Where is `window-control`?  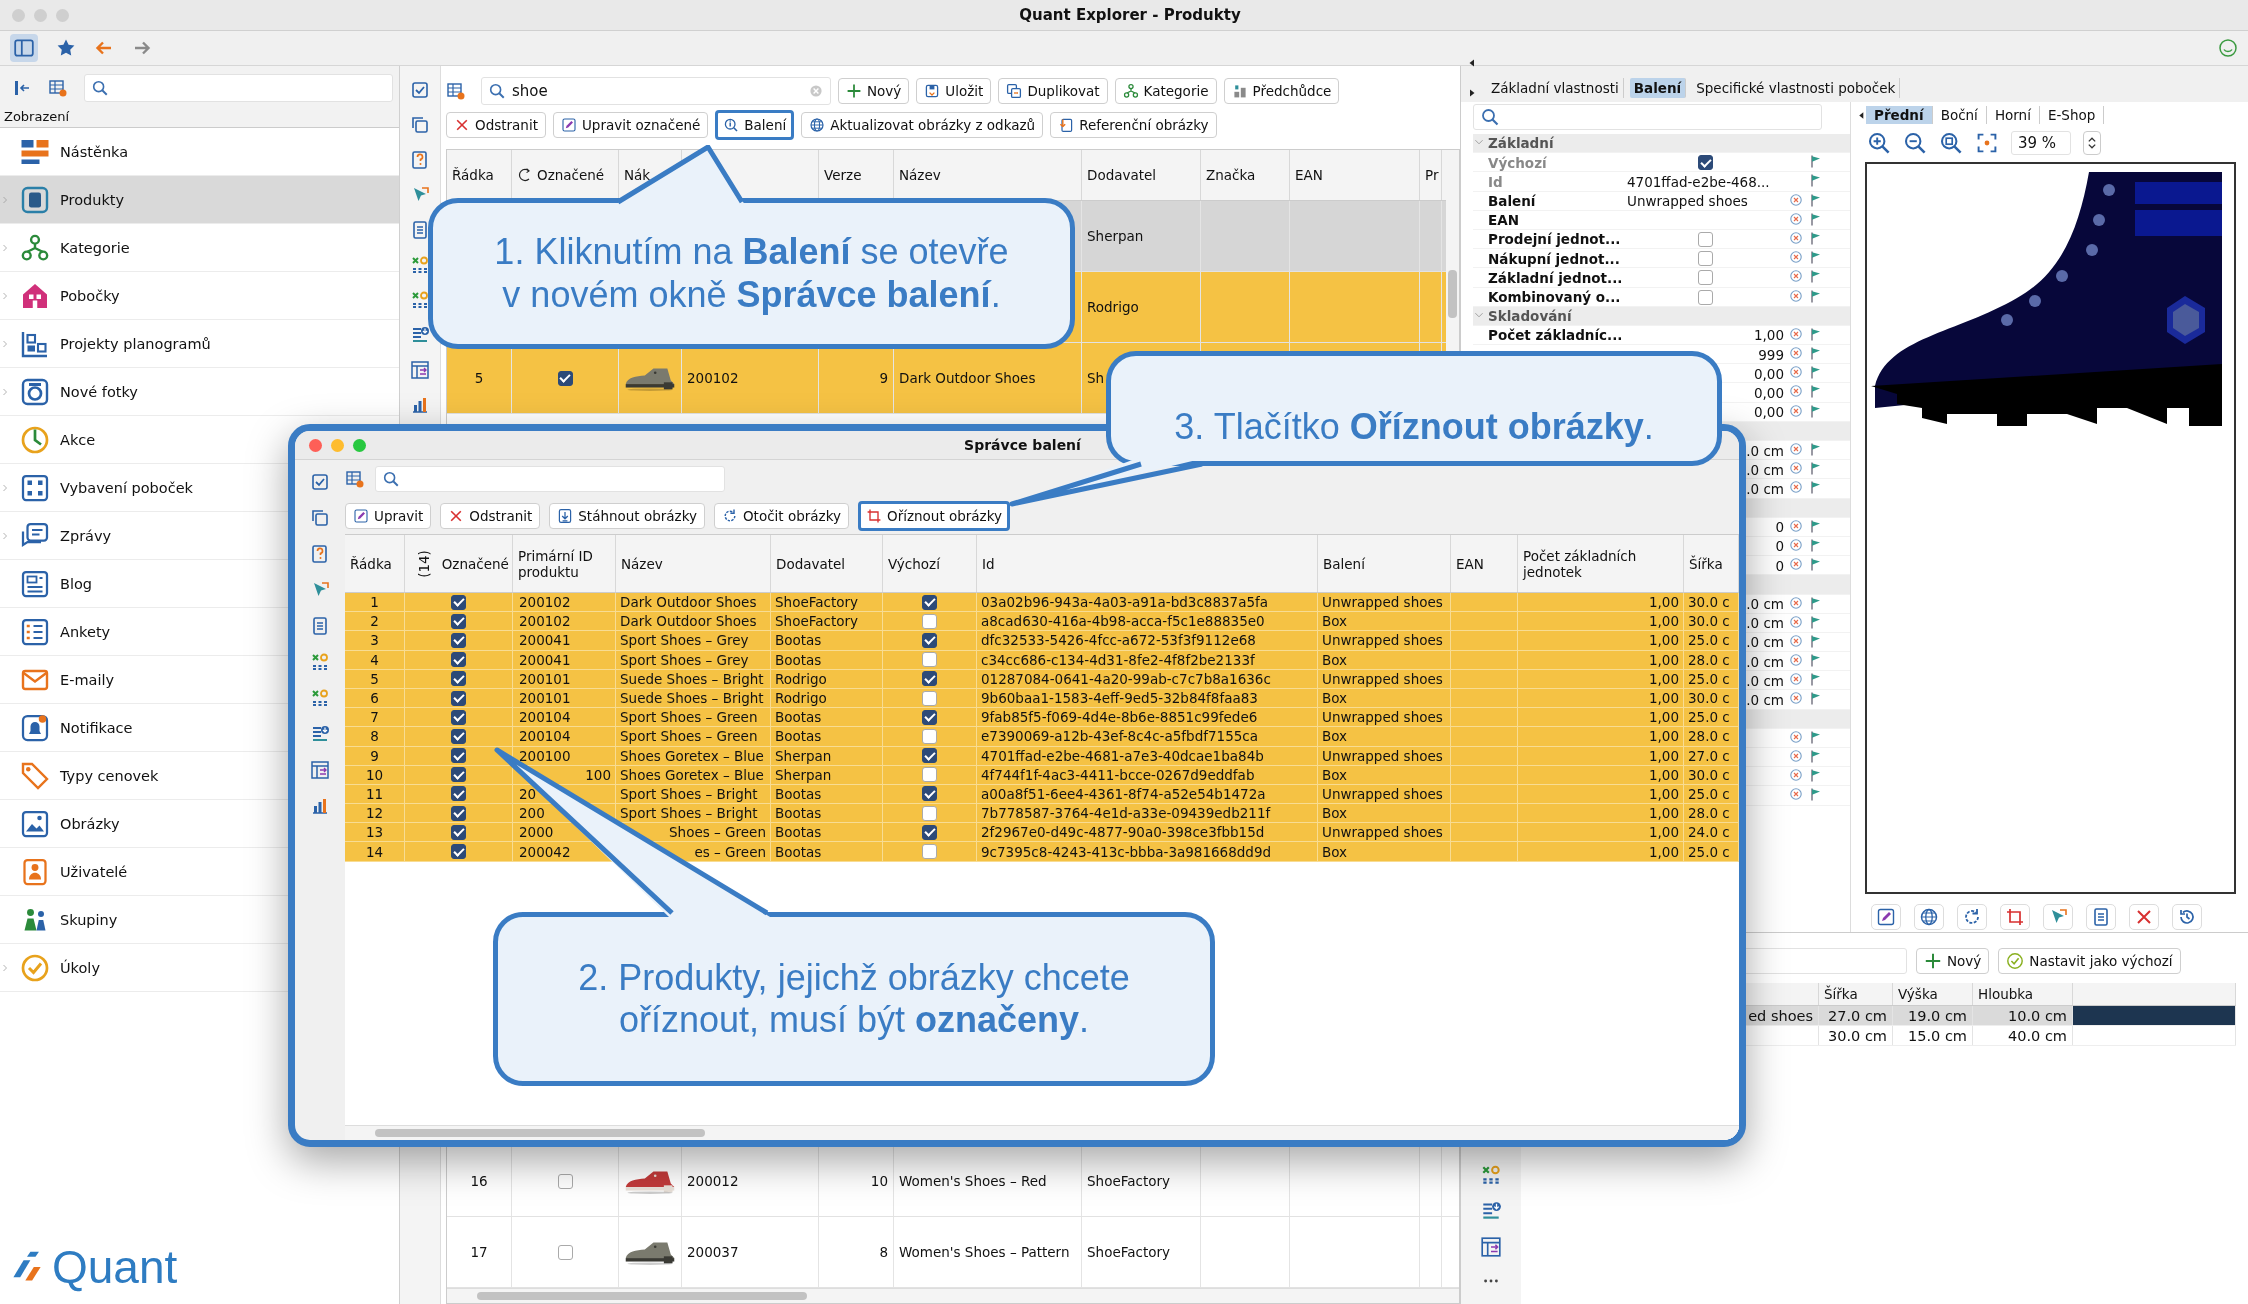 window-control is located at coordinates (315, 445).